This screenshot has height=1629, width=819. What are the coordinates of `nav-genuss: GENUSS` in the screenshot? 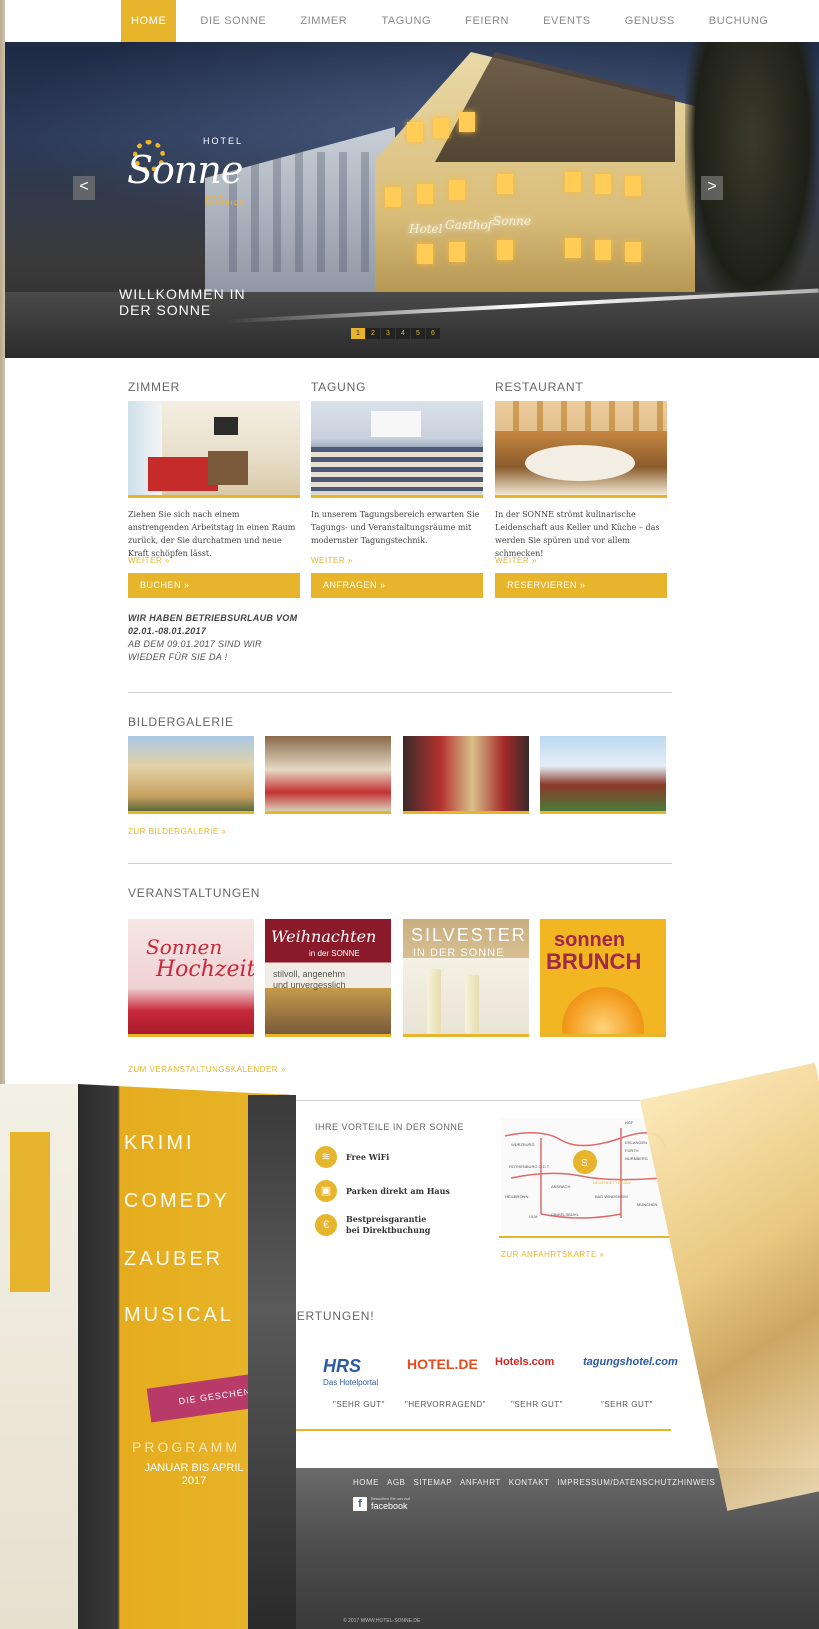 It's located at (650, 21).